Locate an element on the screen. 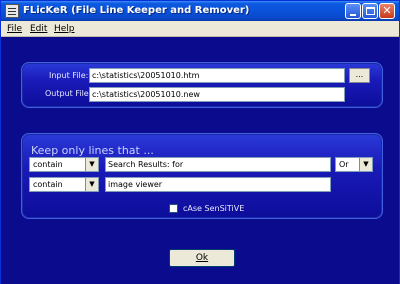  maximize-button is located at coordinates (370, 11).